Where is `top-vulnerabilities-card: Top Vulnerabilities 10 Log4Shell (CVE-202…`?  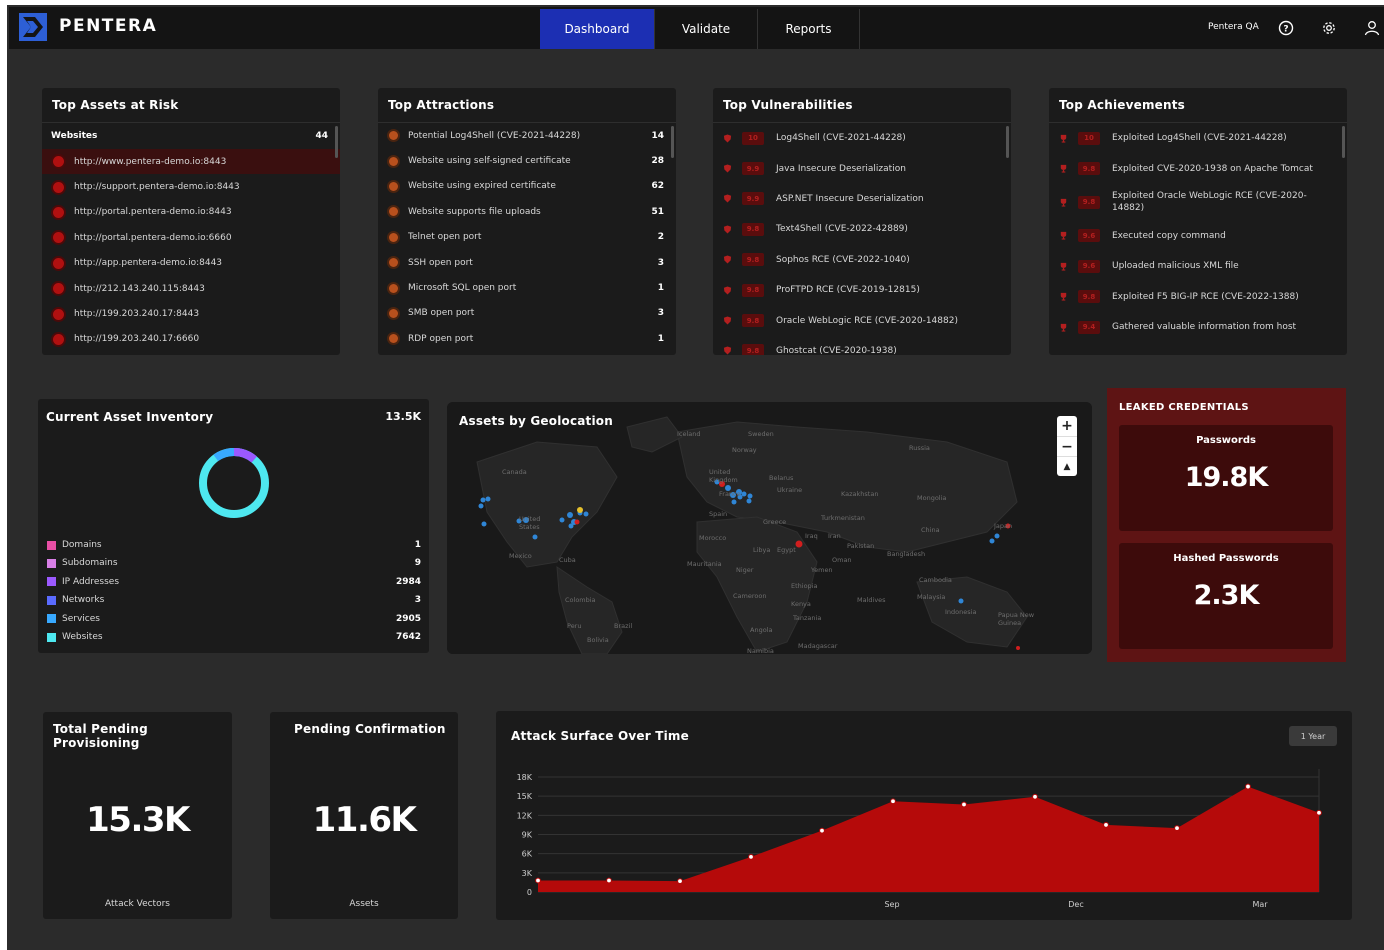 top-vulnerabilities-card: Top Vulnerabilities 10 Log4Shell (CVE-202… is located at coordinates (862, 221).